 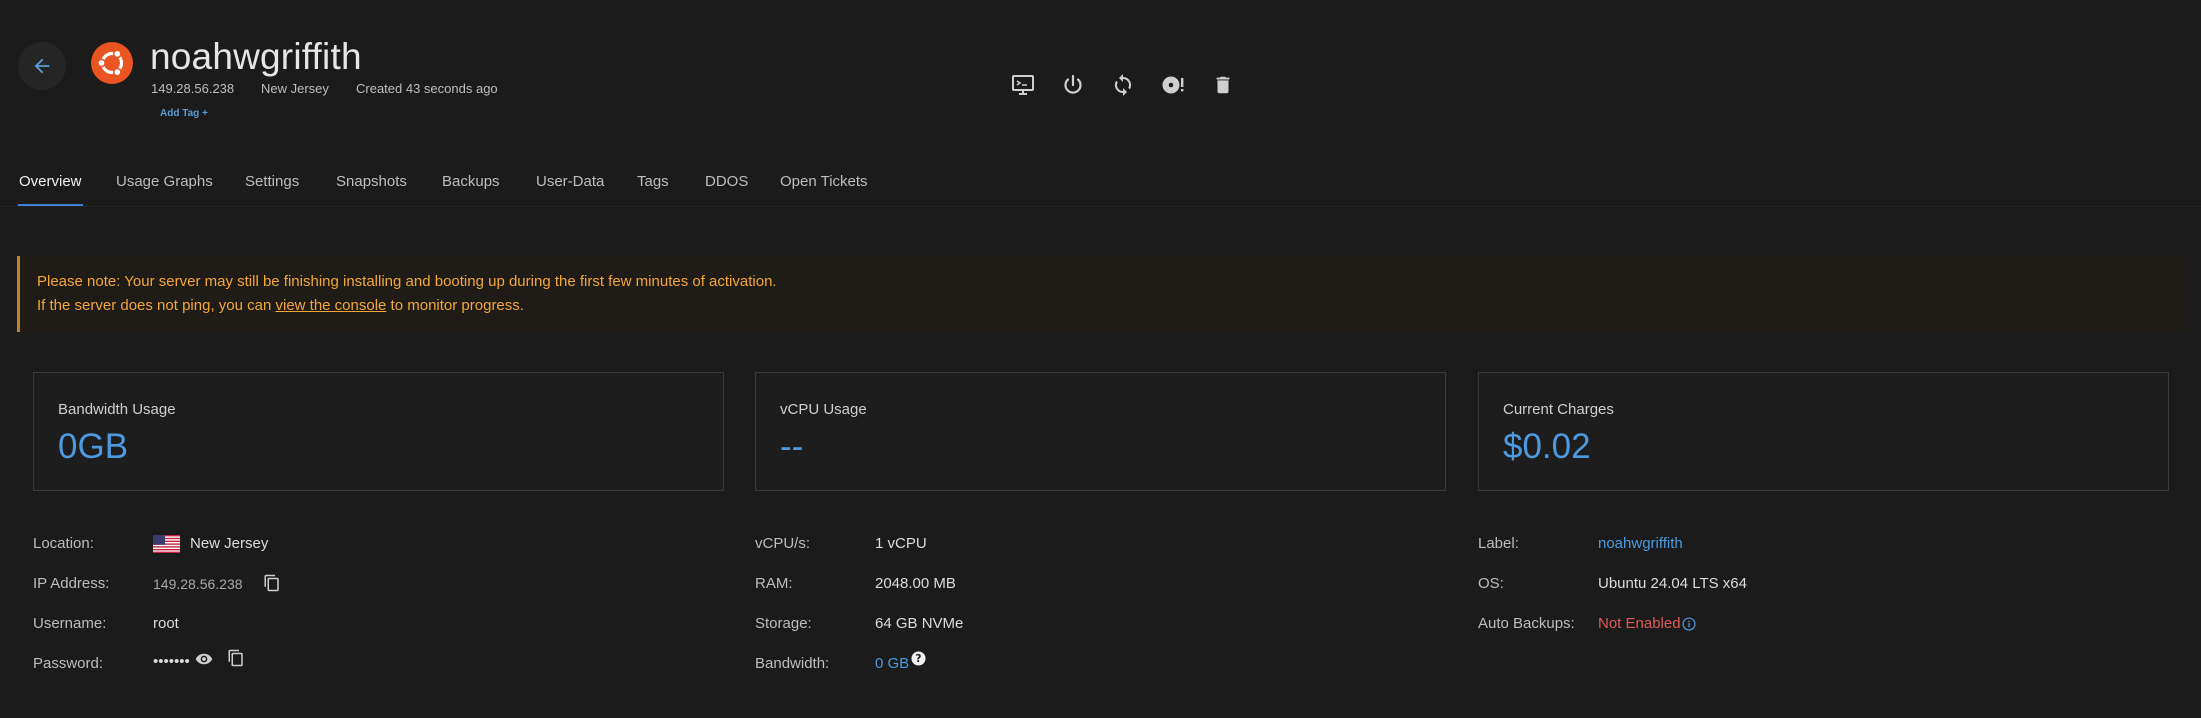 What do you see at coordinates (378, 431) in the screenshot?
I see `bandwidth-usage-card: Bandwidth Usage 0GB` at bounding box center [378, 431].